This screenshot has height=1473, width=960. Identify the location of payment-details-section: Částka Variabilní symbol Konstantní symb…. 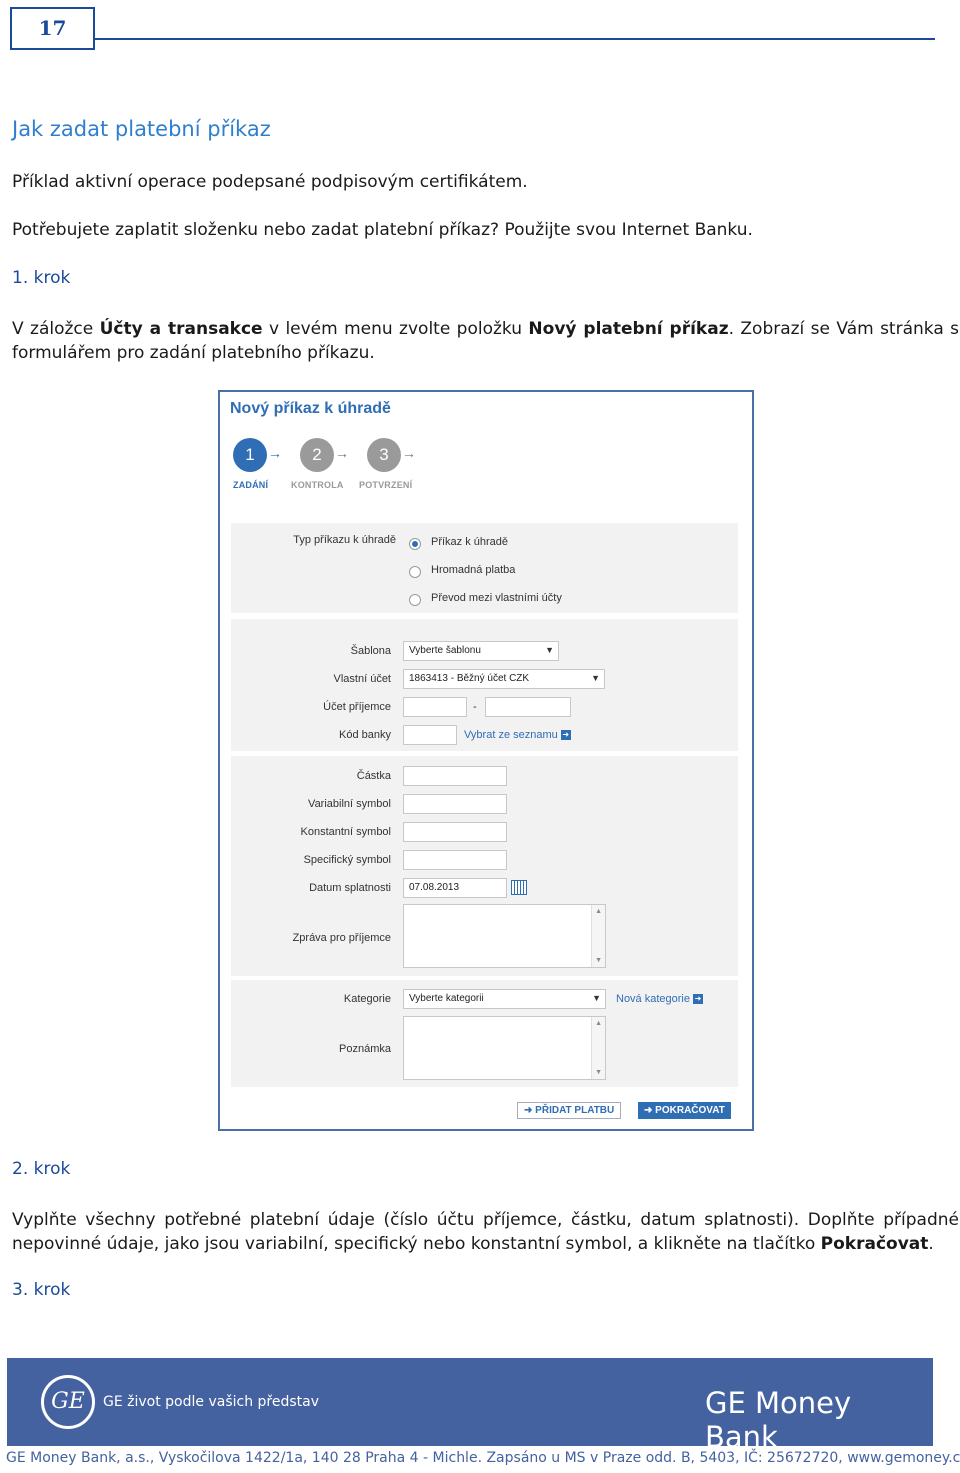
(484, 866).